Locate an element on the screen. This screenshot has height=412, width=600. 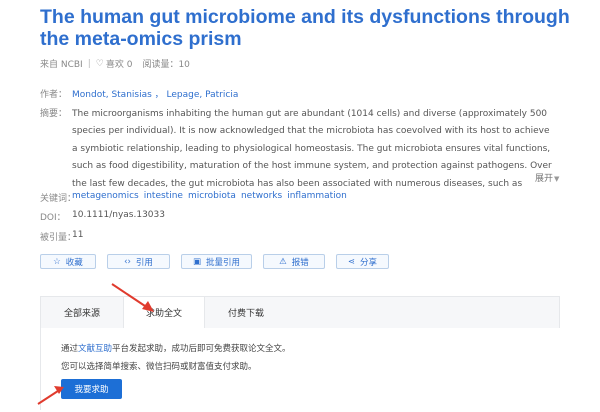
share-button: ⋖ 分享 is located at coordinates (362, 261).